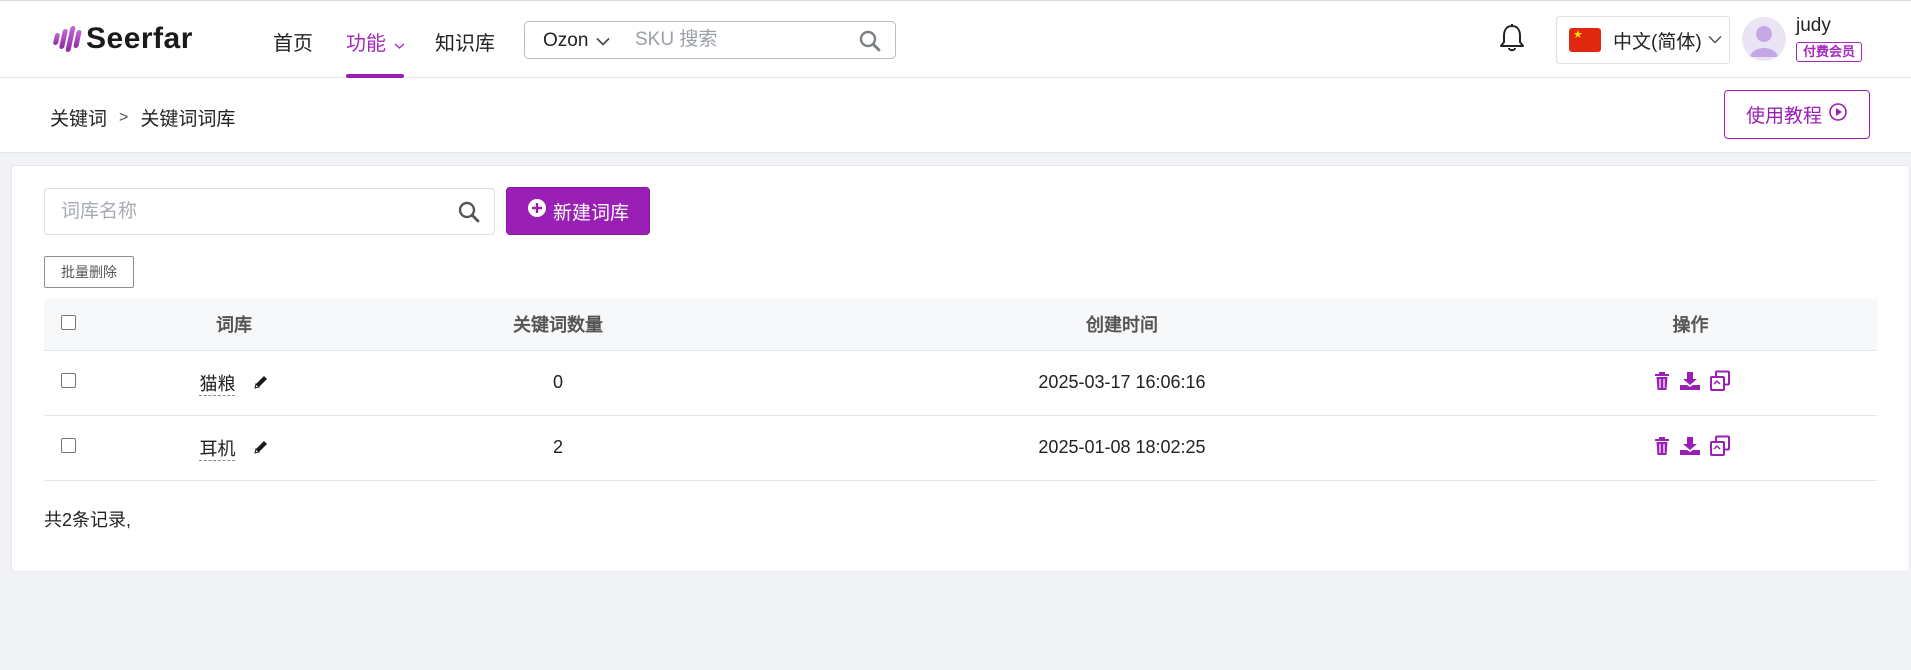 The height and width of the screenshot is (670, 1911). What do you see at coordinates (558, 383) in the screenshot?
I see `keyword-count: 0` at bounding box center [558, 383].